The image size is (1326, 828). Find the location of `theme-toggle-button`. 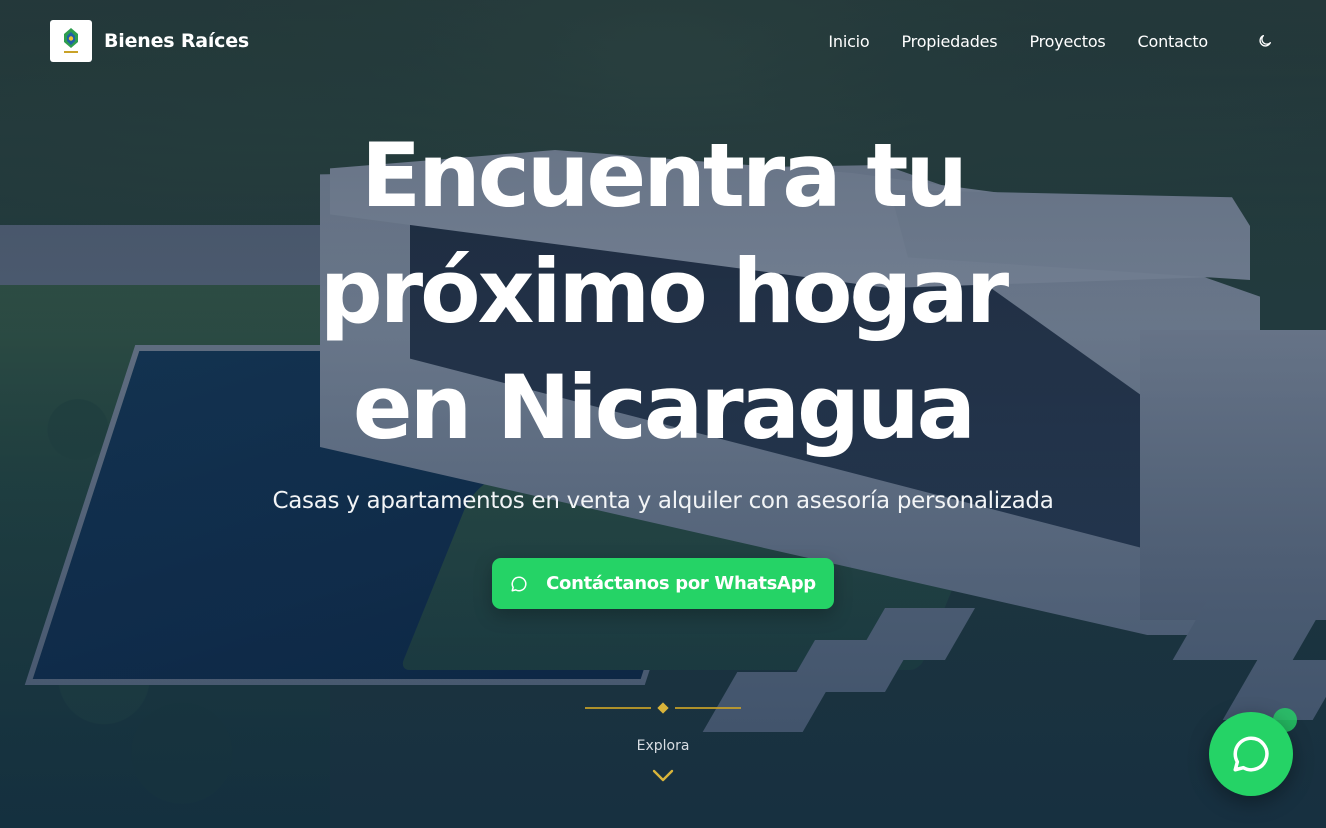

theme-toggle-button is located at coordinates (1265, 41).